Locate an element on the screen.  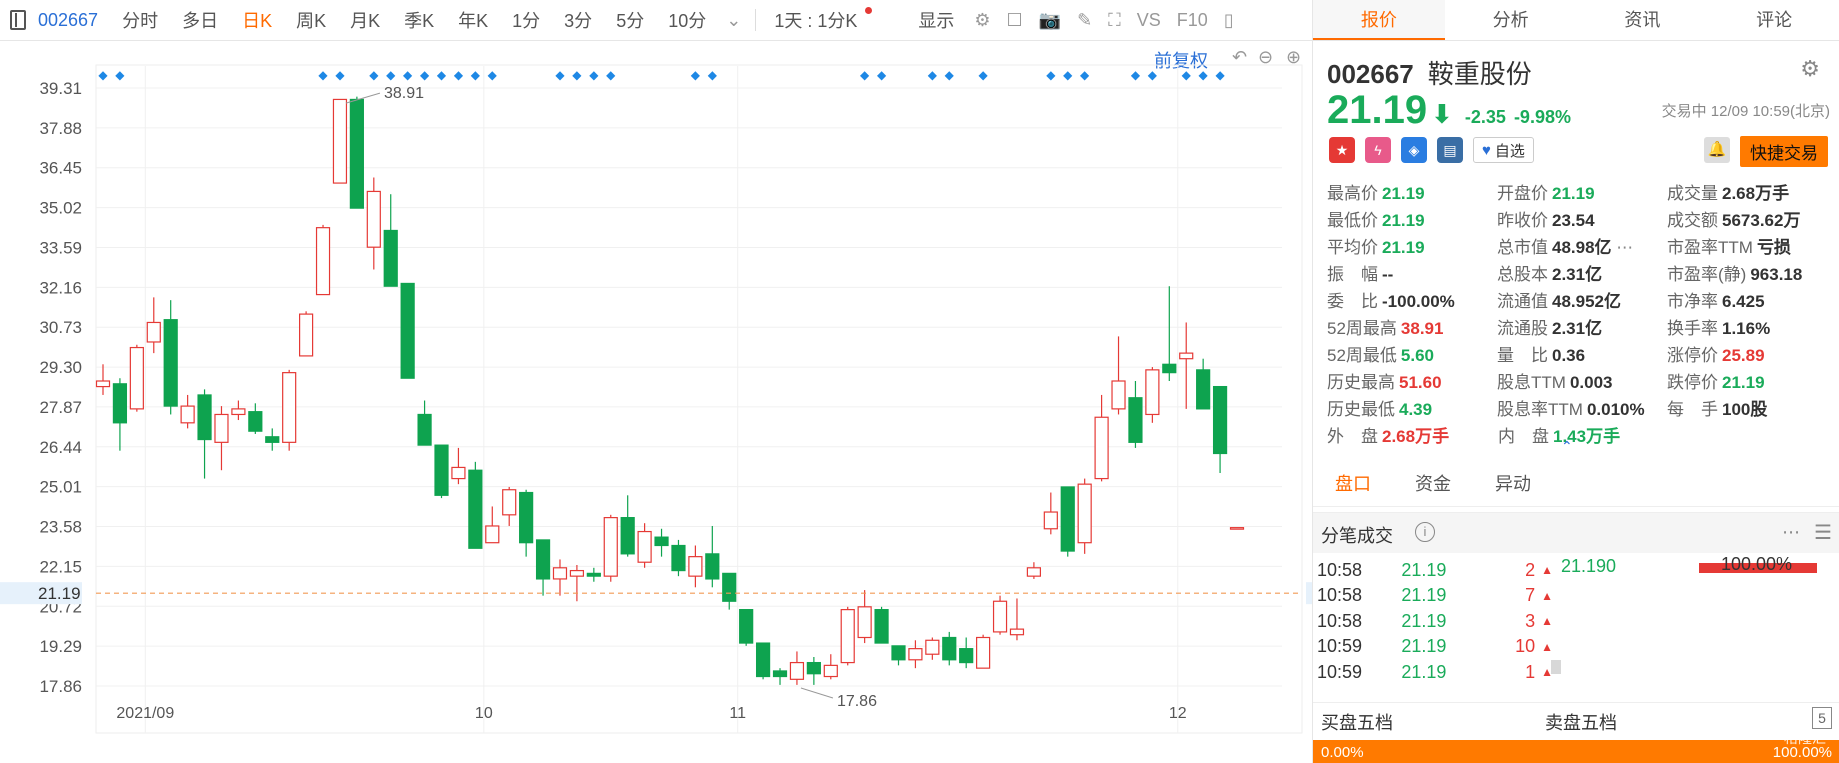
tick-volume: 7 is located at coordinates (1530, 595).